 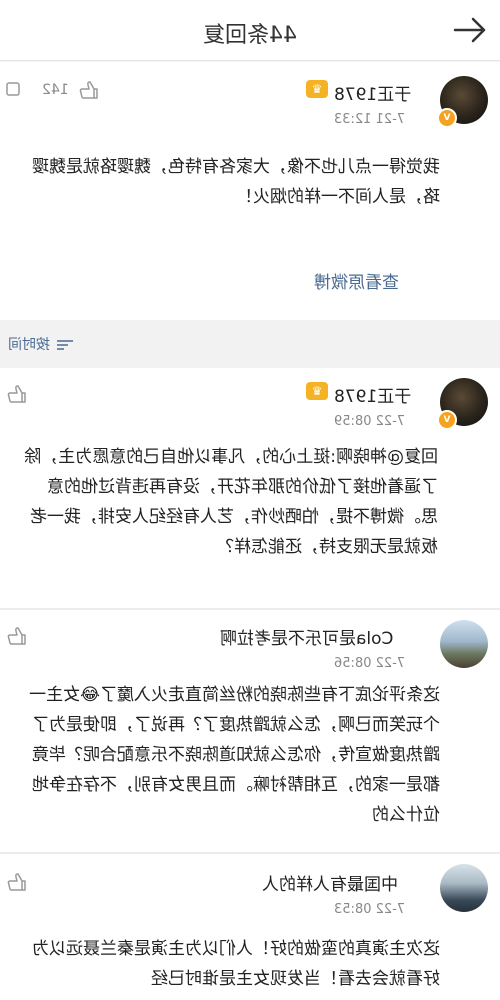 What do you see at coordinates (13, 89) in the screenshot?
I see `comment-icon` at bounding box center [13, 89].